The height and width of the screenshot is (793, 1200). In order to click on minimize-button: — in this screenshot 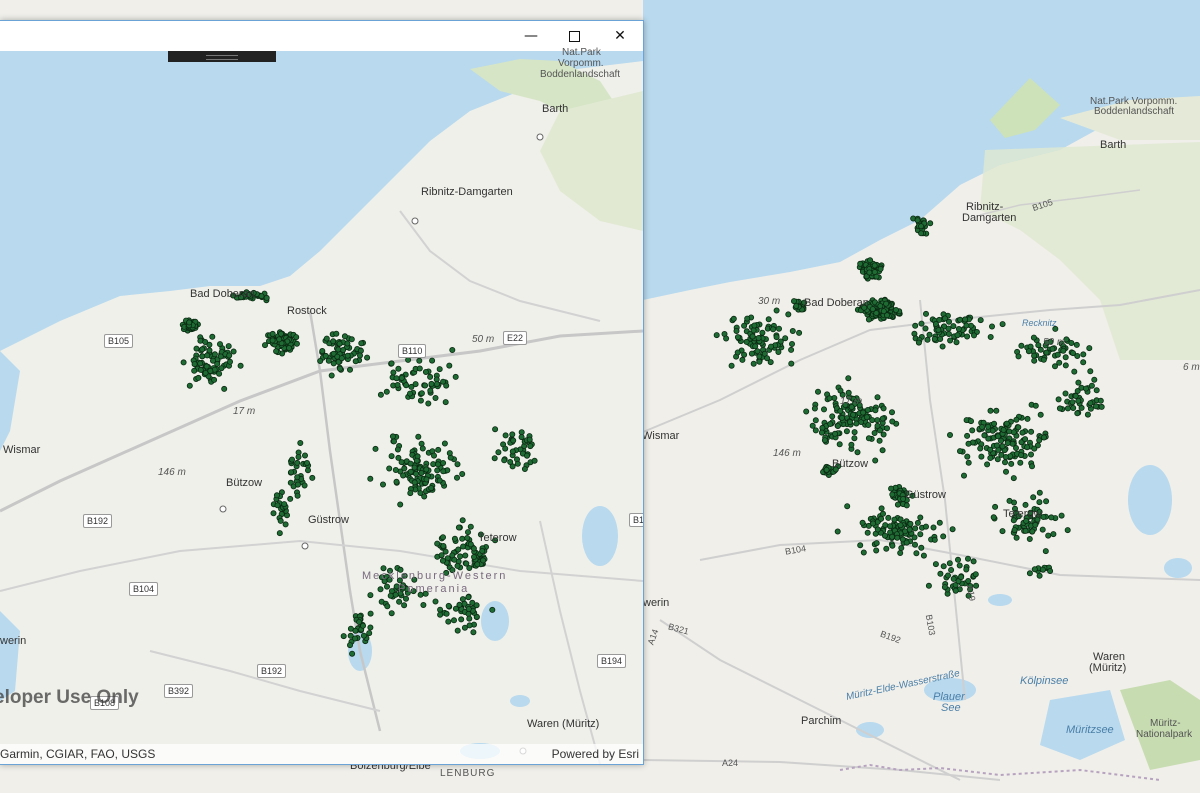, I will do `click(531, 36)`.